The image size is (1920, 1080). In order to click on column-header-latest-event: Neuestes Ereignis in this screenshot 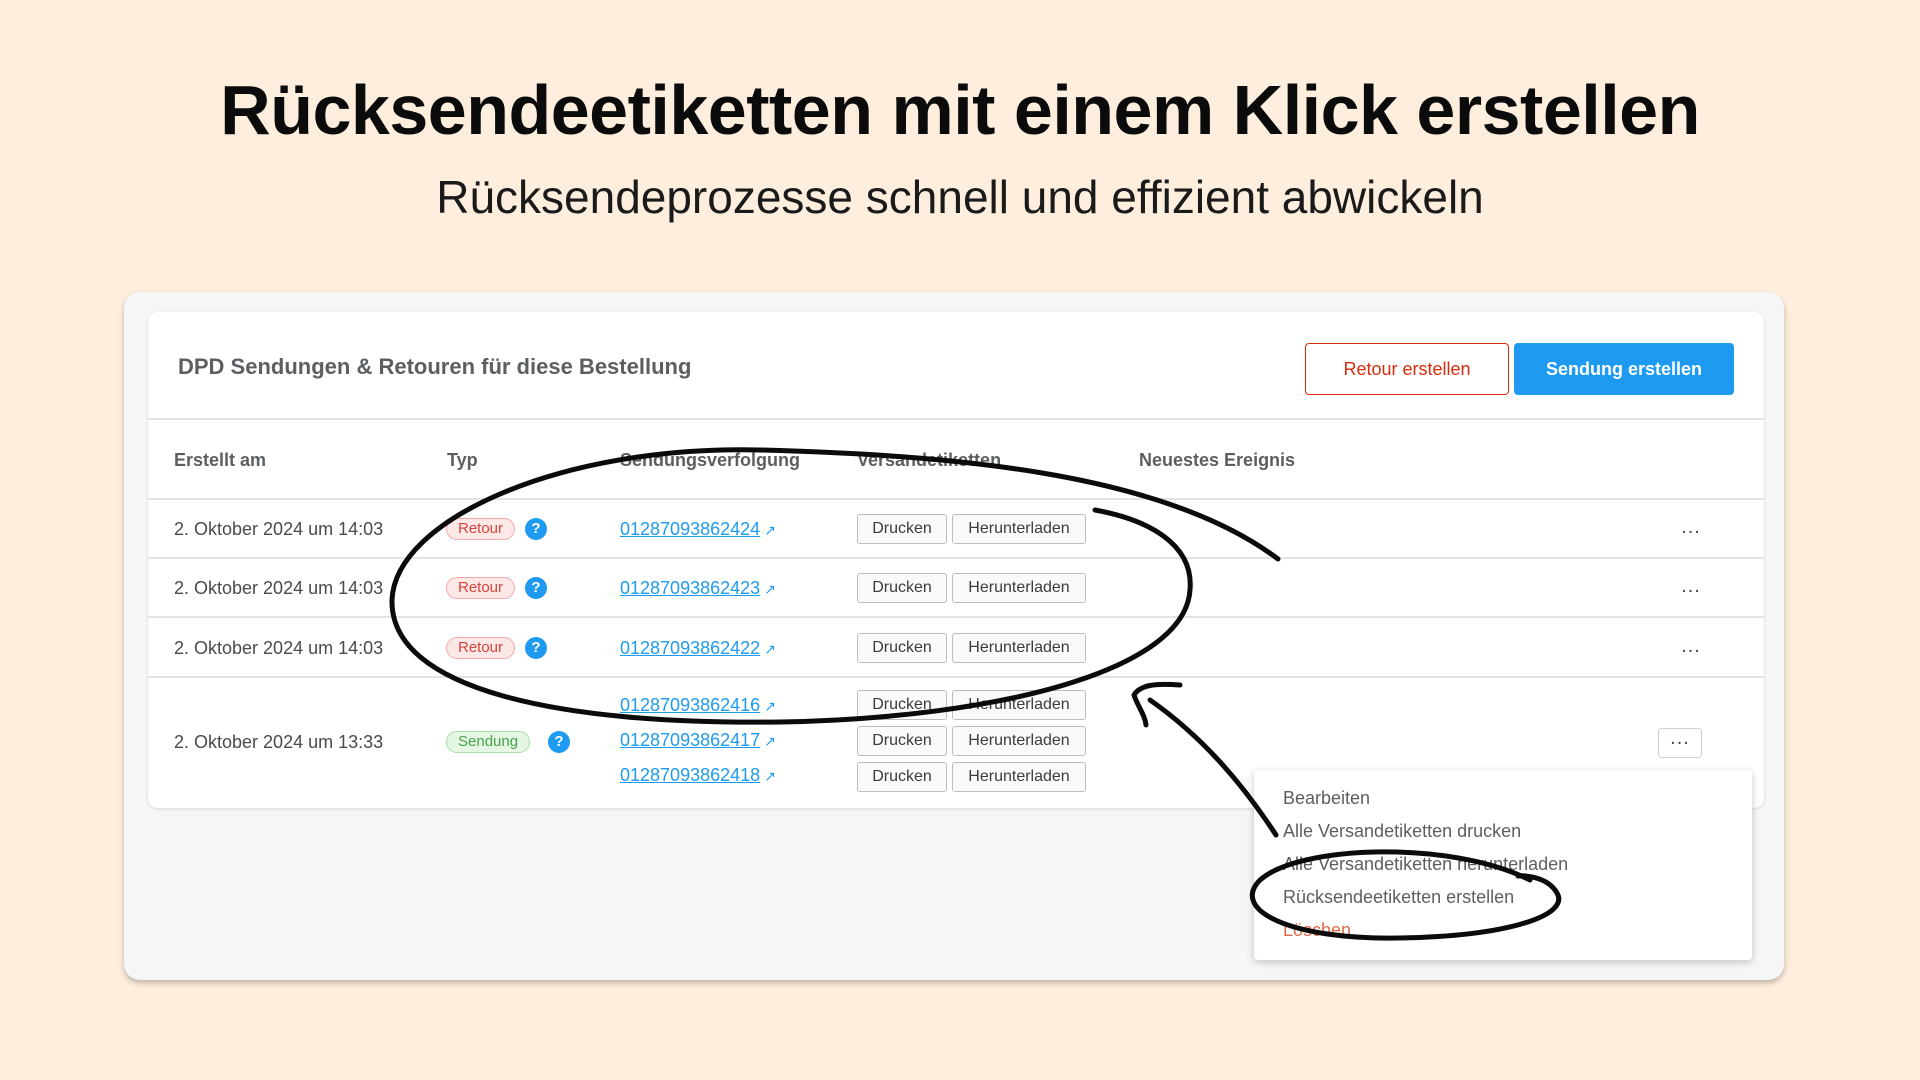, I will do `click(1217, 460)`.